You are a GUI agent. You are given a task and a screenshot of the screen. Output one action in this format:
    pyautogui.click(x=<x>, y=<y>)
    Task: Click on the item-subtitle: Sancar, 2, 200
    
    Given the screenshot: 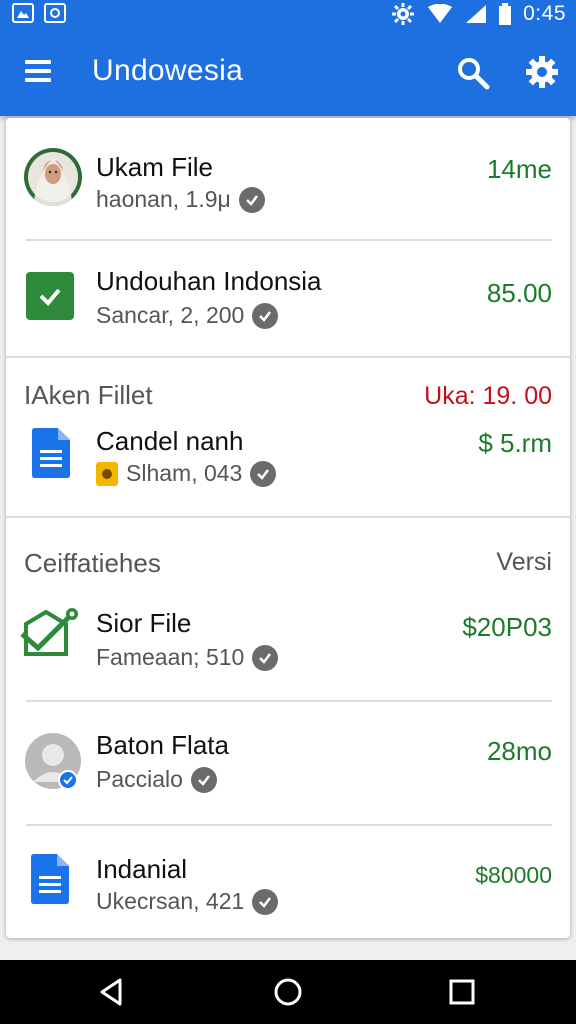 What is the action you would take?
    pyautogui.click(x=170, y=315)
    